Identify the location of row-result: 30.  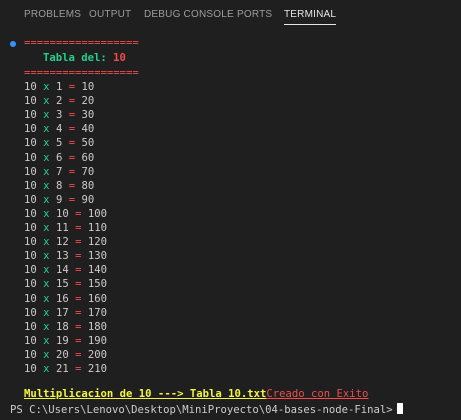
(88, 115).